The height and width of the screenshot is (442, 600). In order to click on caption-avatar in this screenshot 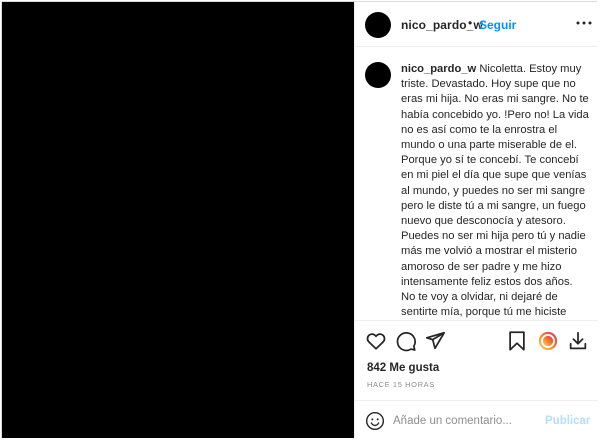, I will do `click(378, 75)`.